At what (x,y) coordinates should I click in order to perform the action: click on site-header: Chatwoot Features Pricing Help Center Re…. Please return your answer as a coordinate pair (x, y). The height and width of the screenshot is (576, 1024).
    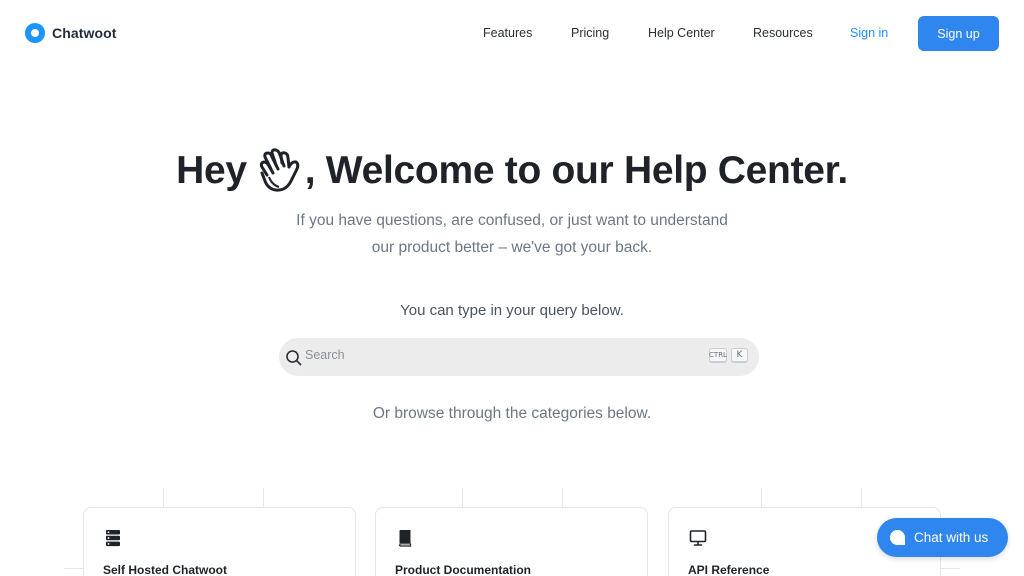
    Looking at the image, I should click on (512, 34).